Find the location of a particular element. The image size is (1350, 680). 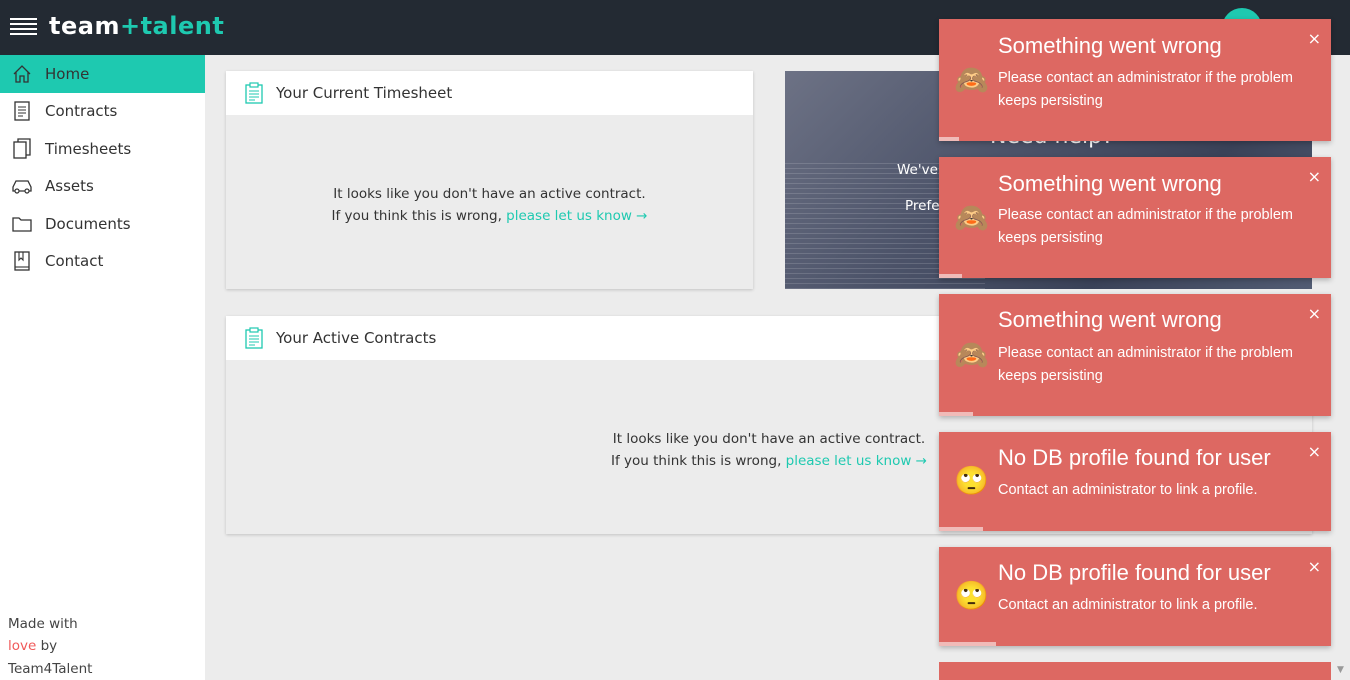

sidebar-item-documents: Documents is located at coordinates (102, 224).